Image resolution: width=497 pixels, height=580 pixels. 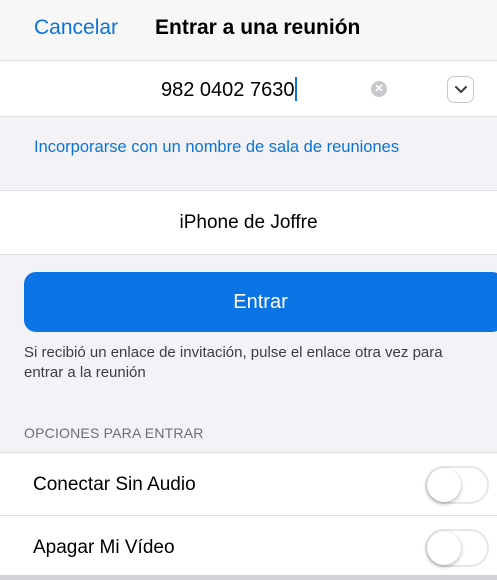 What do you see at coordinates (296, 89) in the screenshot?
I see `text-cursor` at bounding box center [296, 89].